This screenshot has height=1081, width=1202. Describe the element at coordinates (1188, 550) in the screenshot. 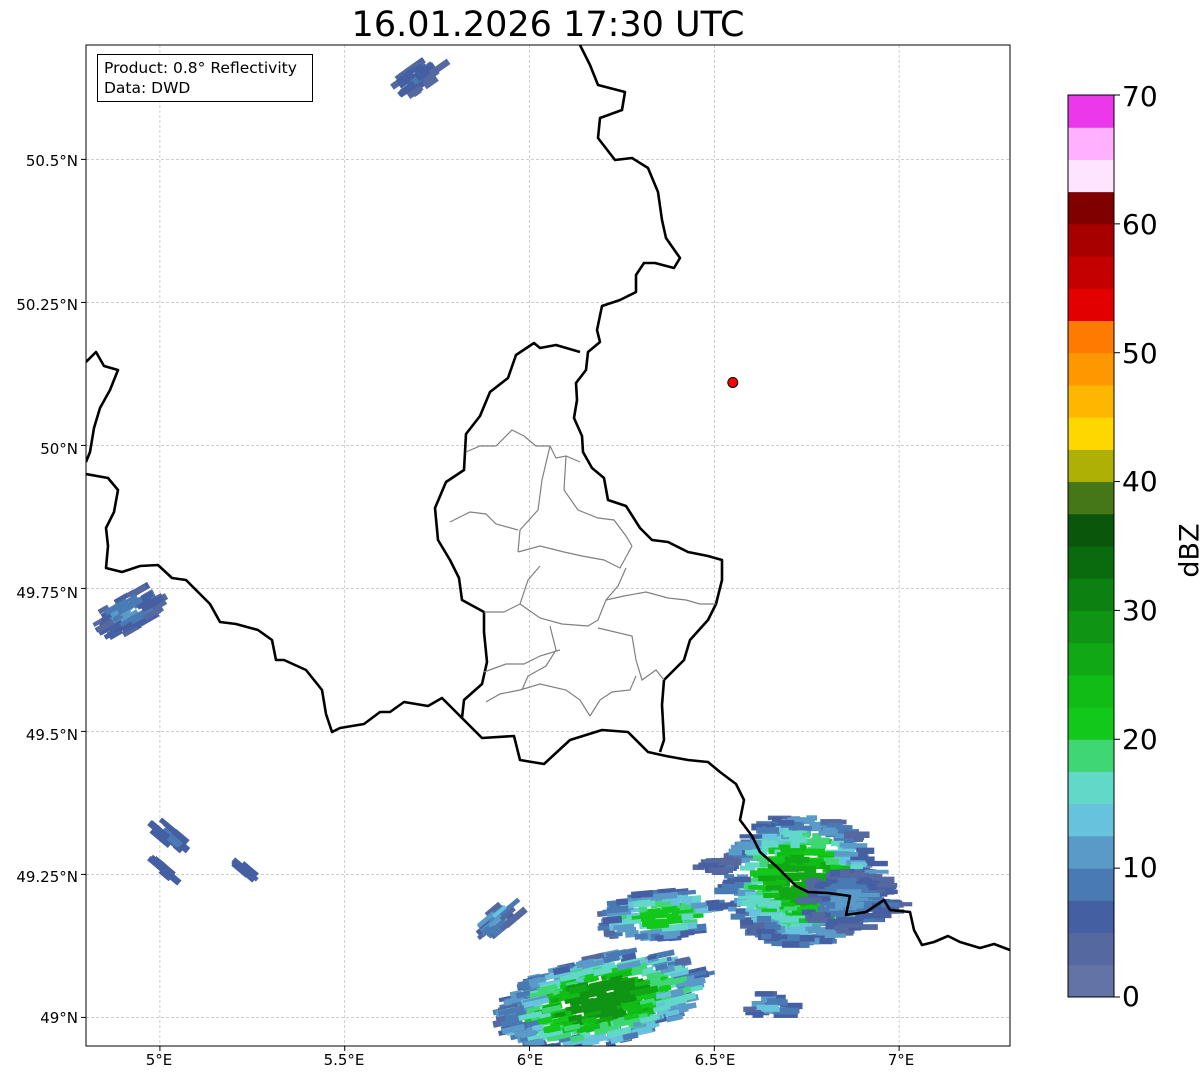

I see `colorbar-label: dBZ` at that location.